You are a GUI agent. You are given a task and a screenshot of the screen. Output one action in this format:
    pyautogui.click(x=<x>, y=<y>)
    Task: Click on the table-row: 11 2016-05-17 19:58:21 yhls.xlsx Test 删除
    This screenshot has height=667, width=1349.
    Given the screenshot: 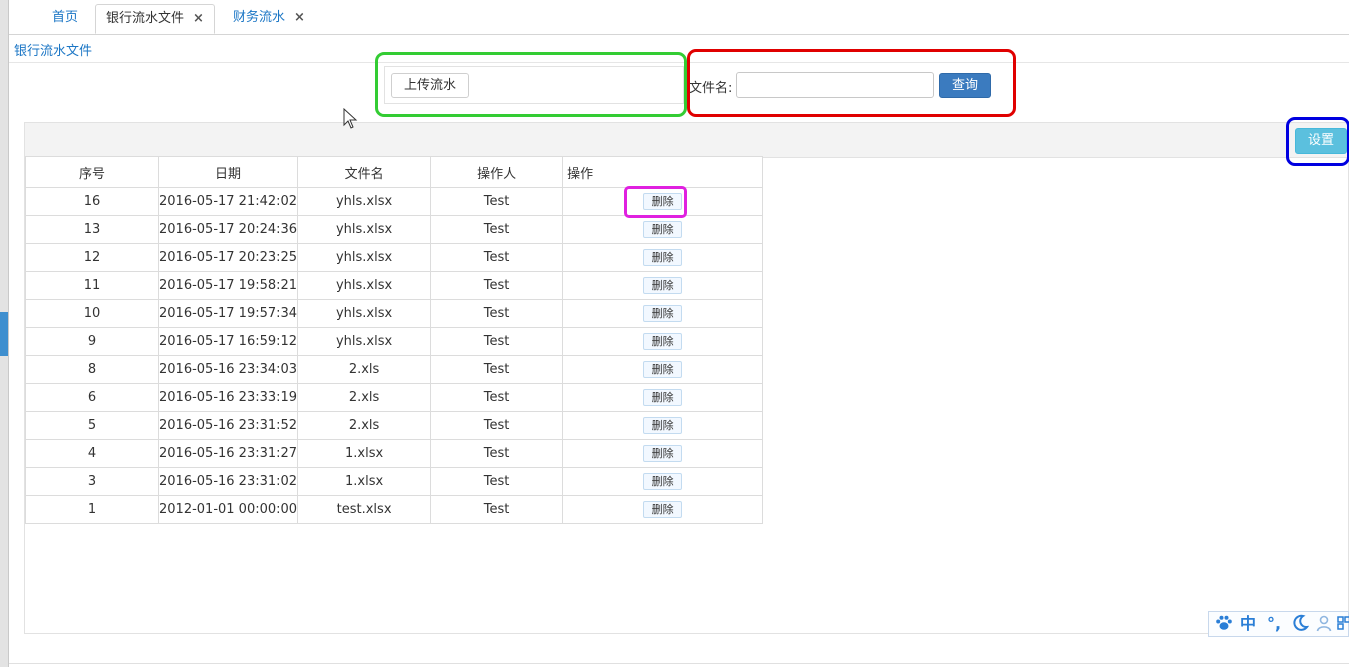 What is the action you would take?
    pyautogui.click(x=394, y=285)
    